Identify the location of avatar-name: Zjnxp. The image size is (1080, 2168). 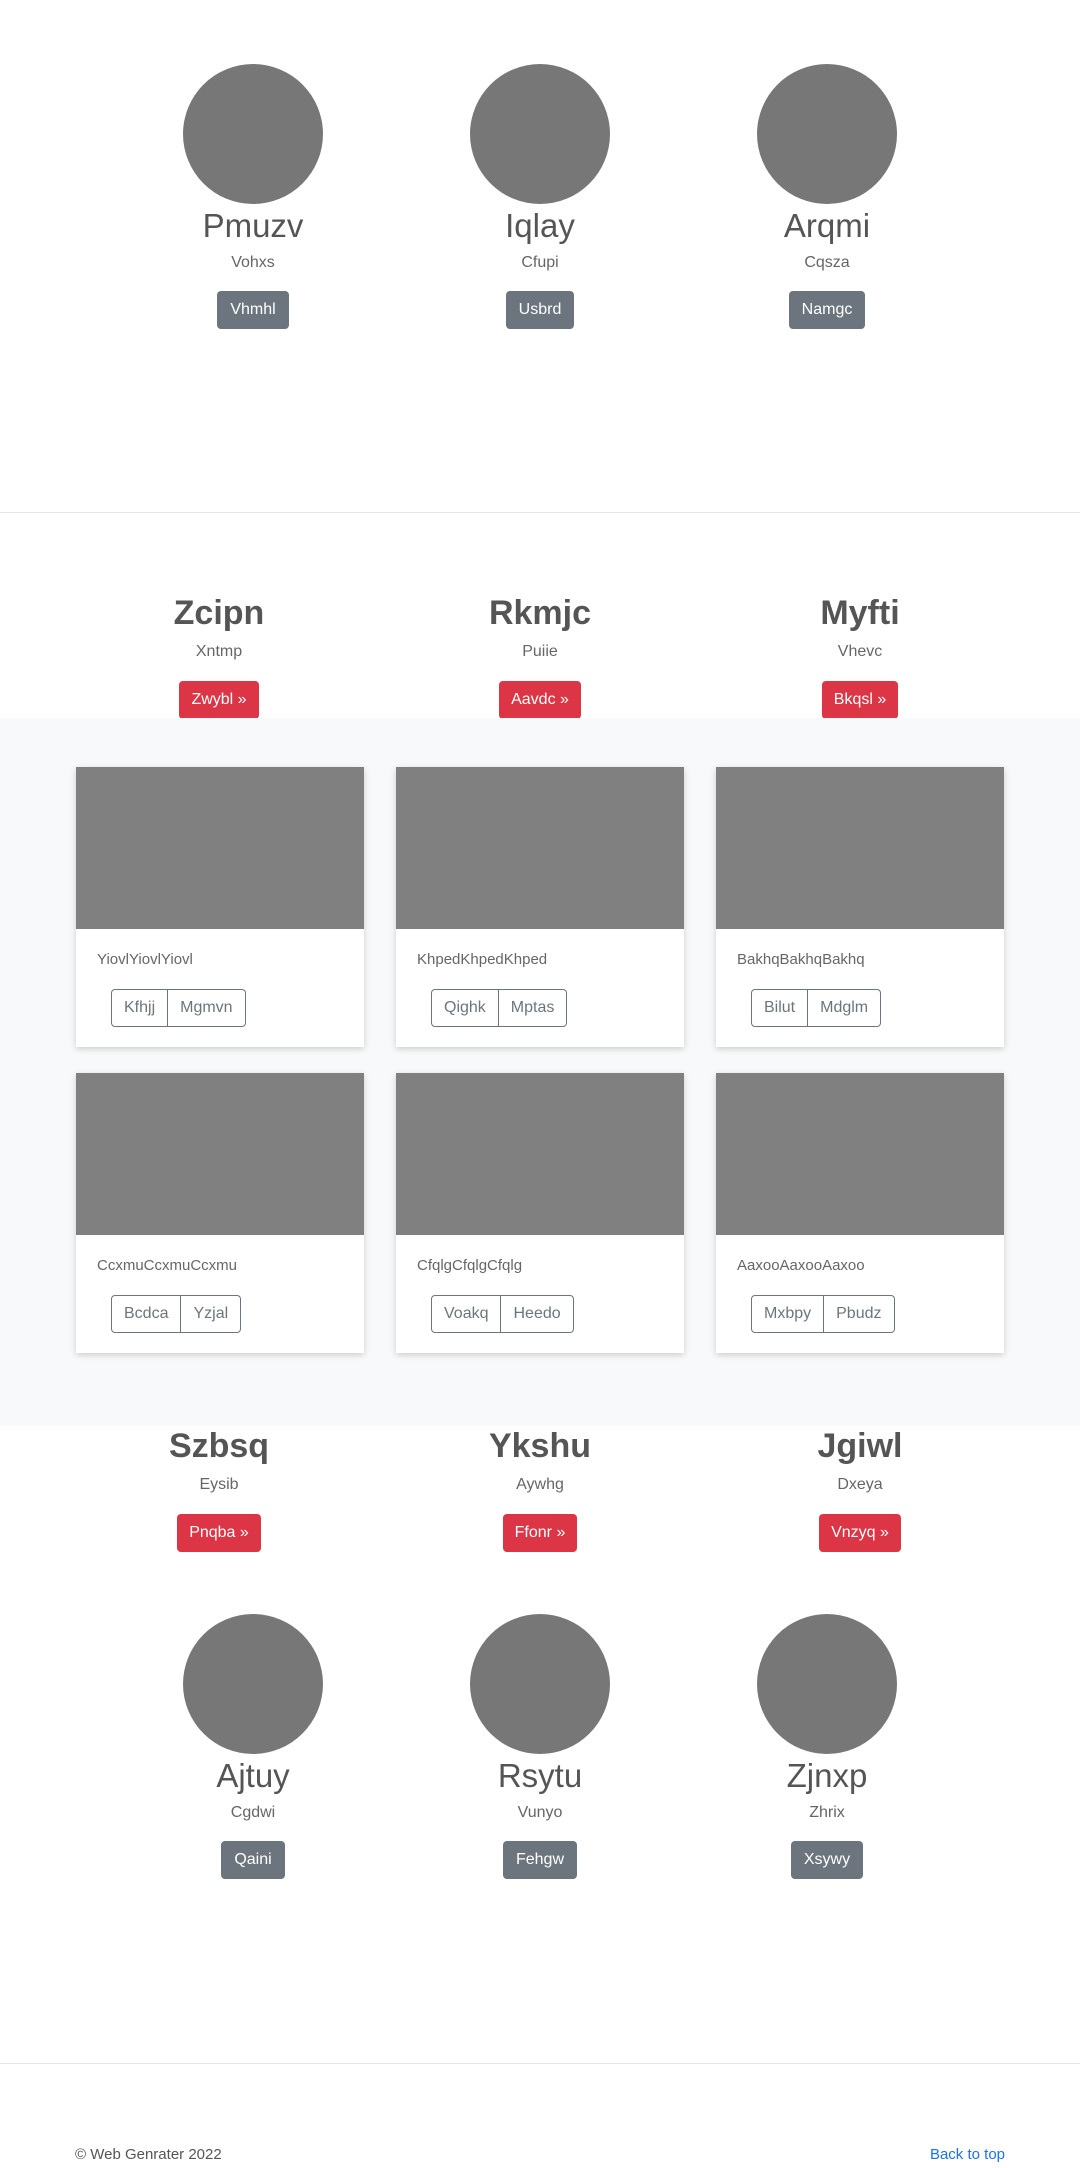
(827, 1775).